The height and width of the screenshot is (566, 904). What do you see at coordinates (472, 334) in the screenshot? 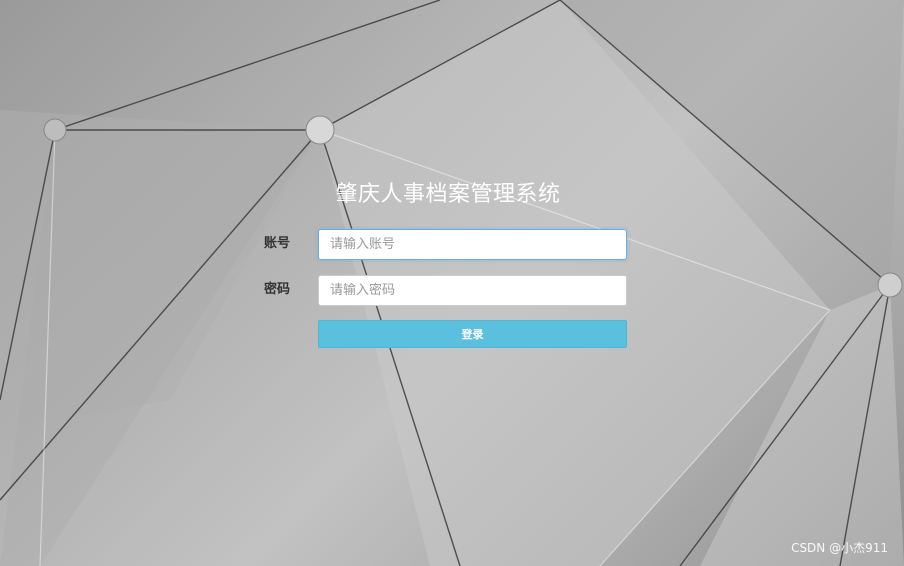
I see `login-button: 登录` at bounding box center [472, 334].